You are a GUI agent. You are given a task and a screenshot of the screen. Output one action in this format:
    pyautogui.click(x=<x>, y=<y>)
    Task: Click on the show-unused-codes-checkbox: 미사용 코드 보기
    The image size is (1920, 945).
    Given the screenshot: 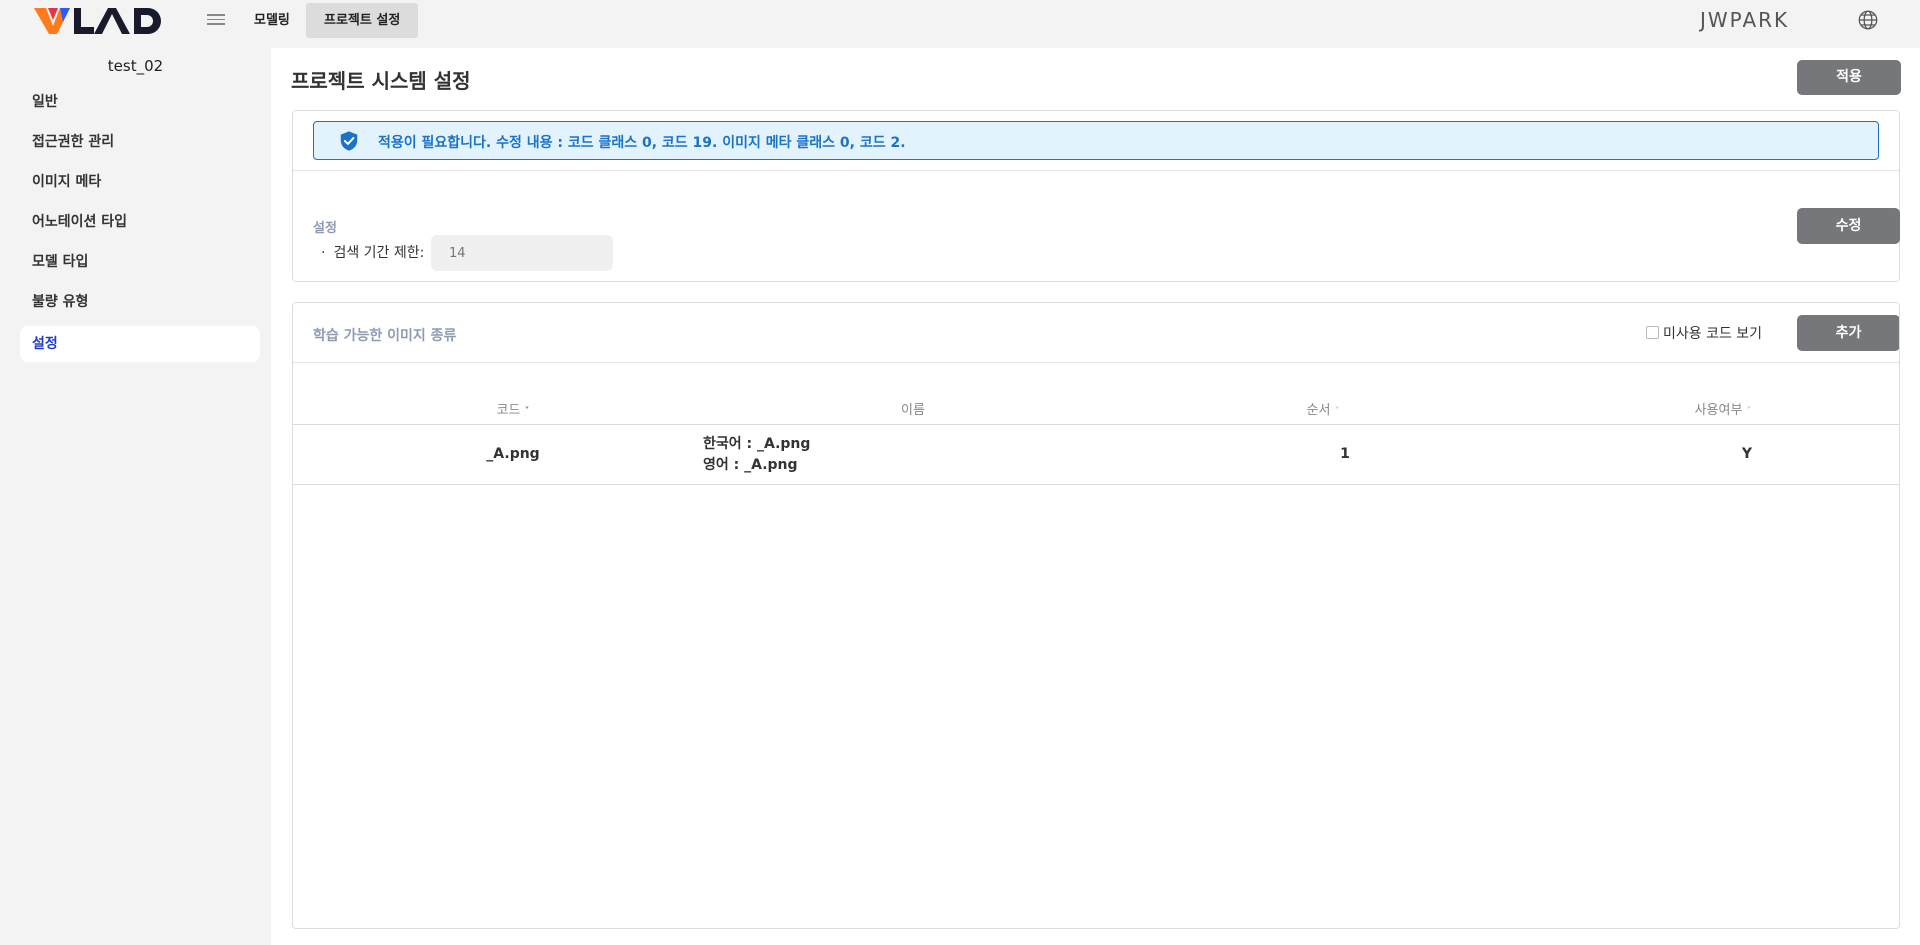 What is the action you would take?
    pyautogui.click(x=1704, y=333)
    